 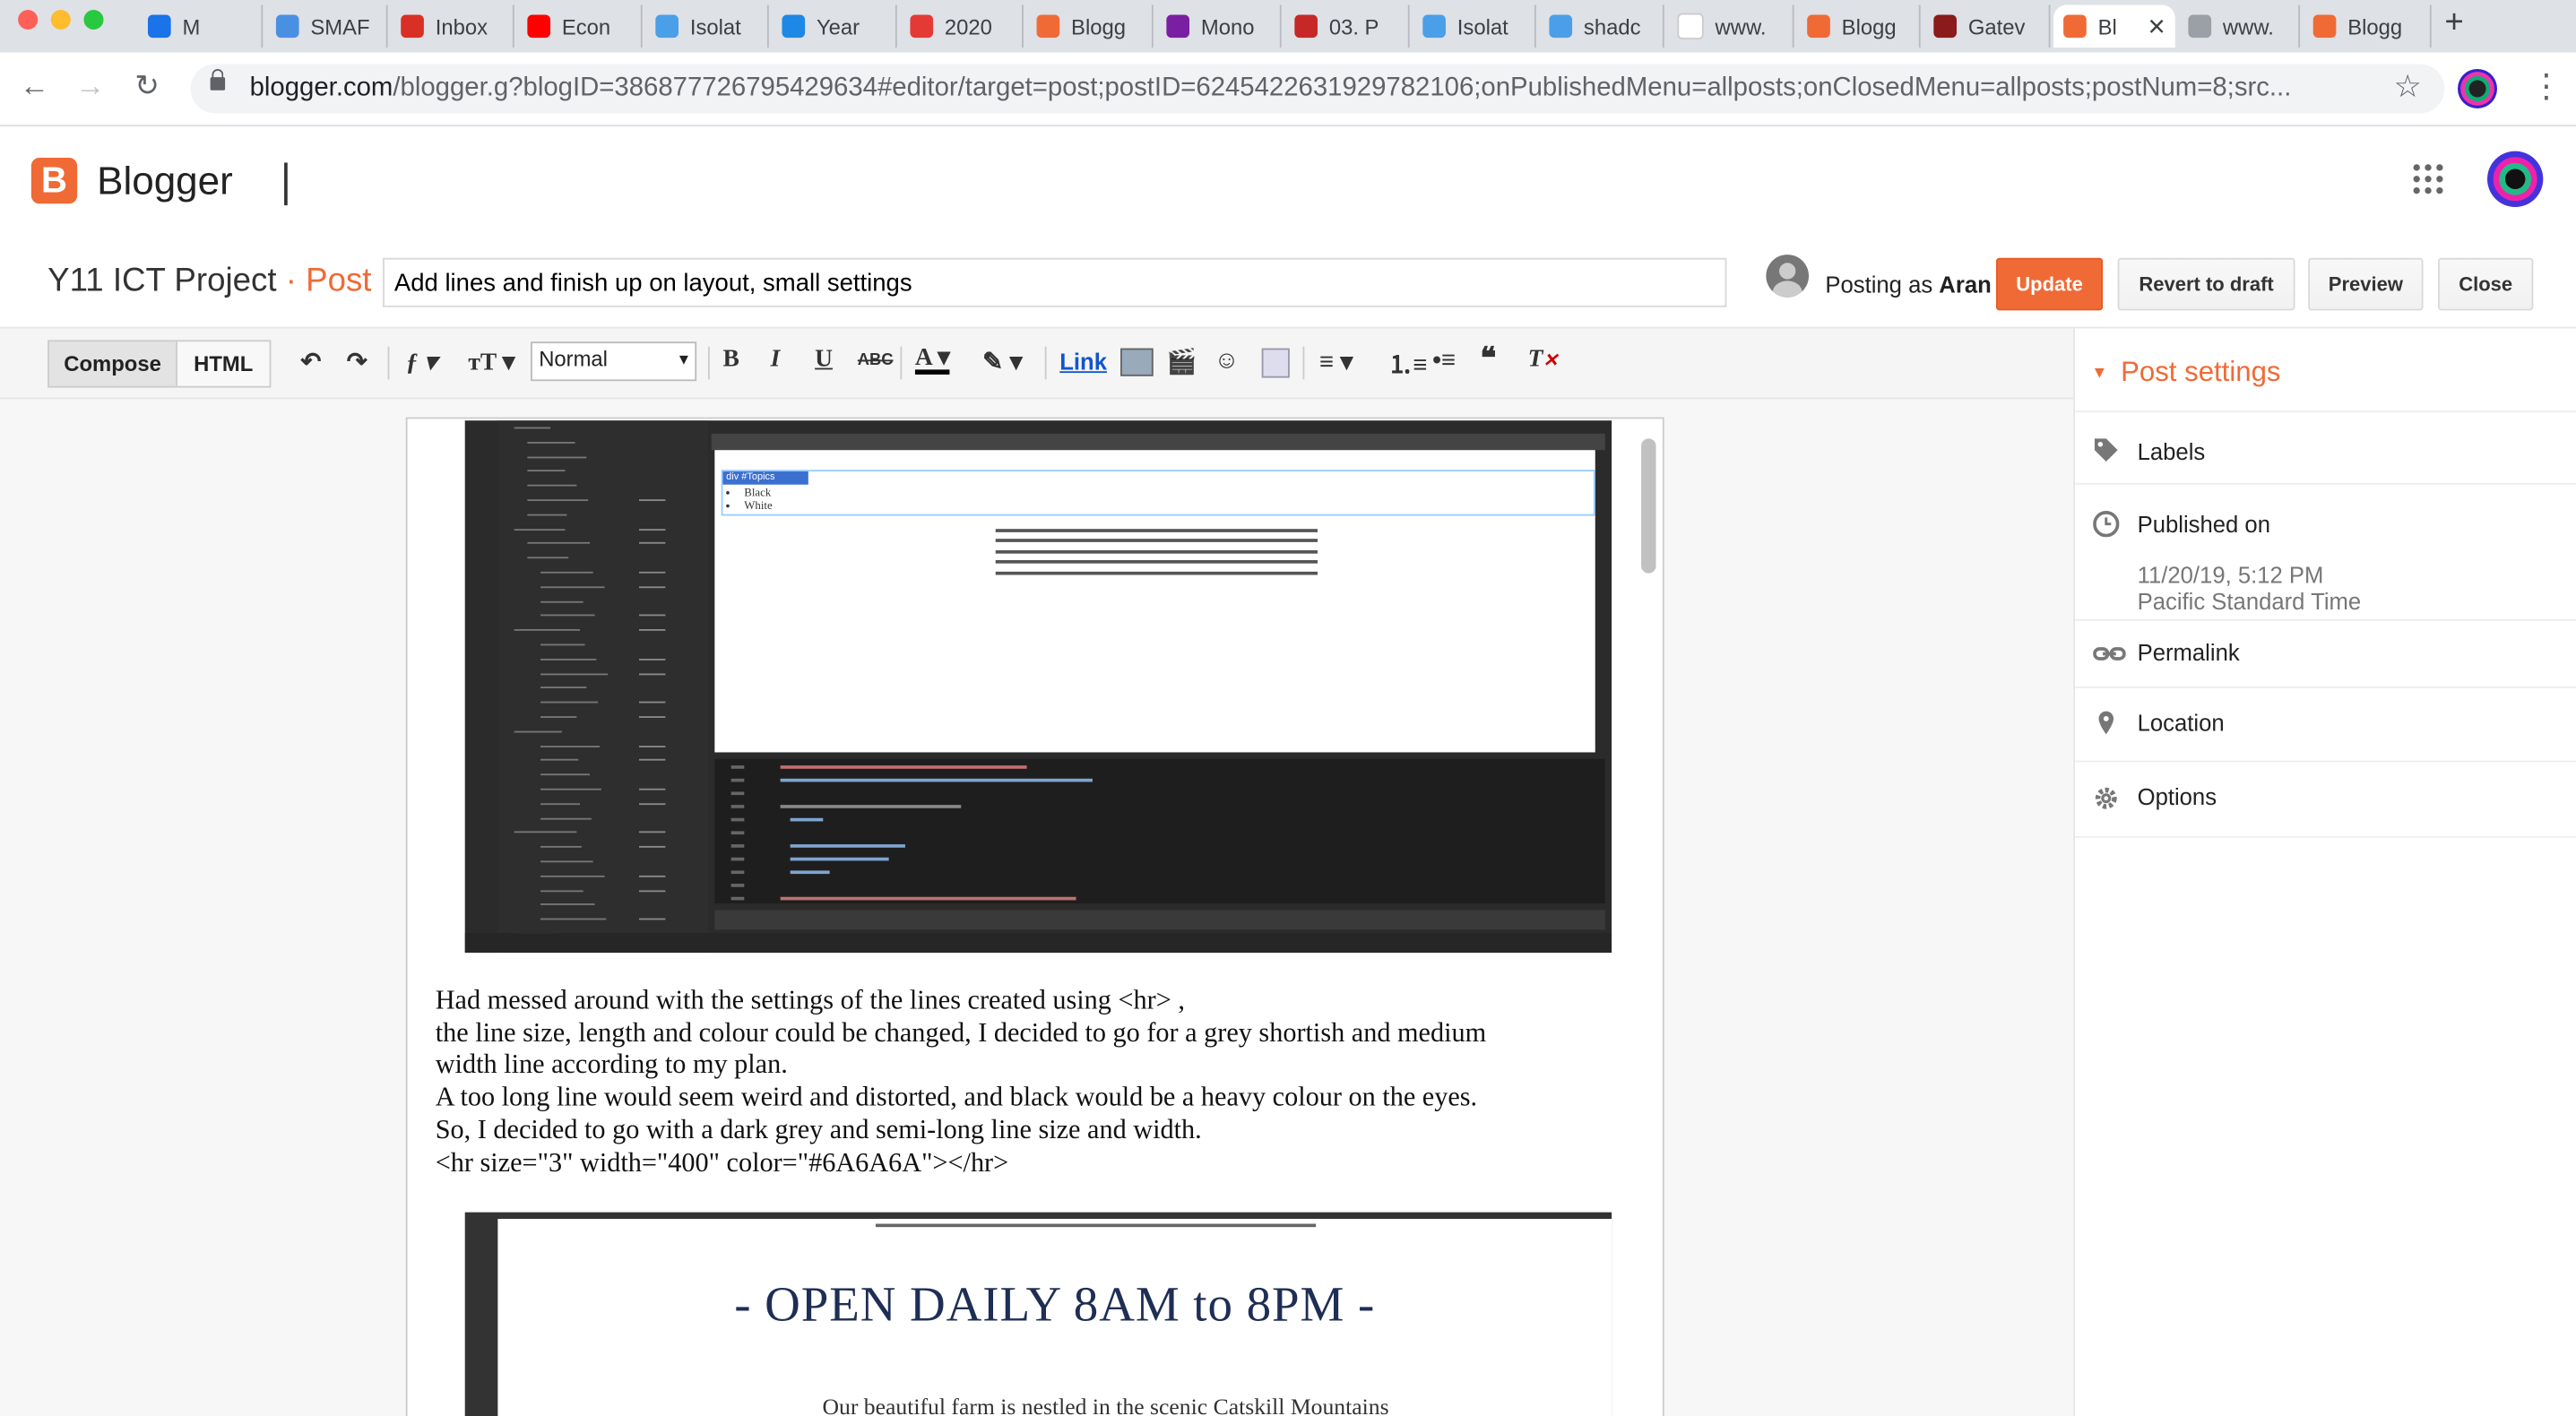 What do you see at coordinates (748, 500) in the screenshot?
I see `topics-list: Black White` at bounding box center [748, 500].